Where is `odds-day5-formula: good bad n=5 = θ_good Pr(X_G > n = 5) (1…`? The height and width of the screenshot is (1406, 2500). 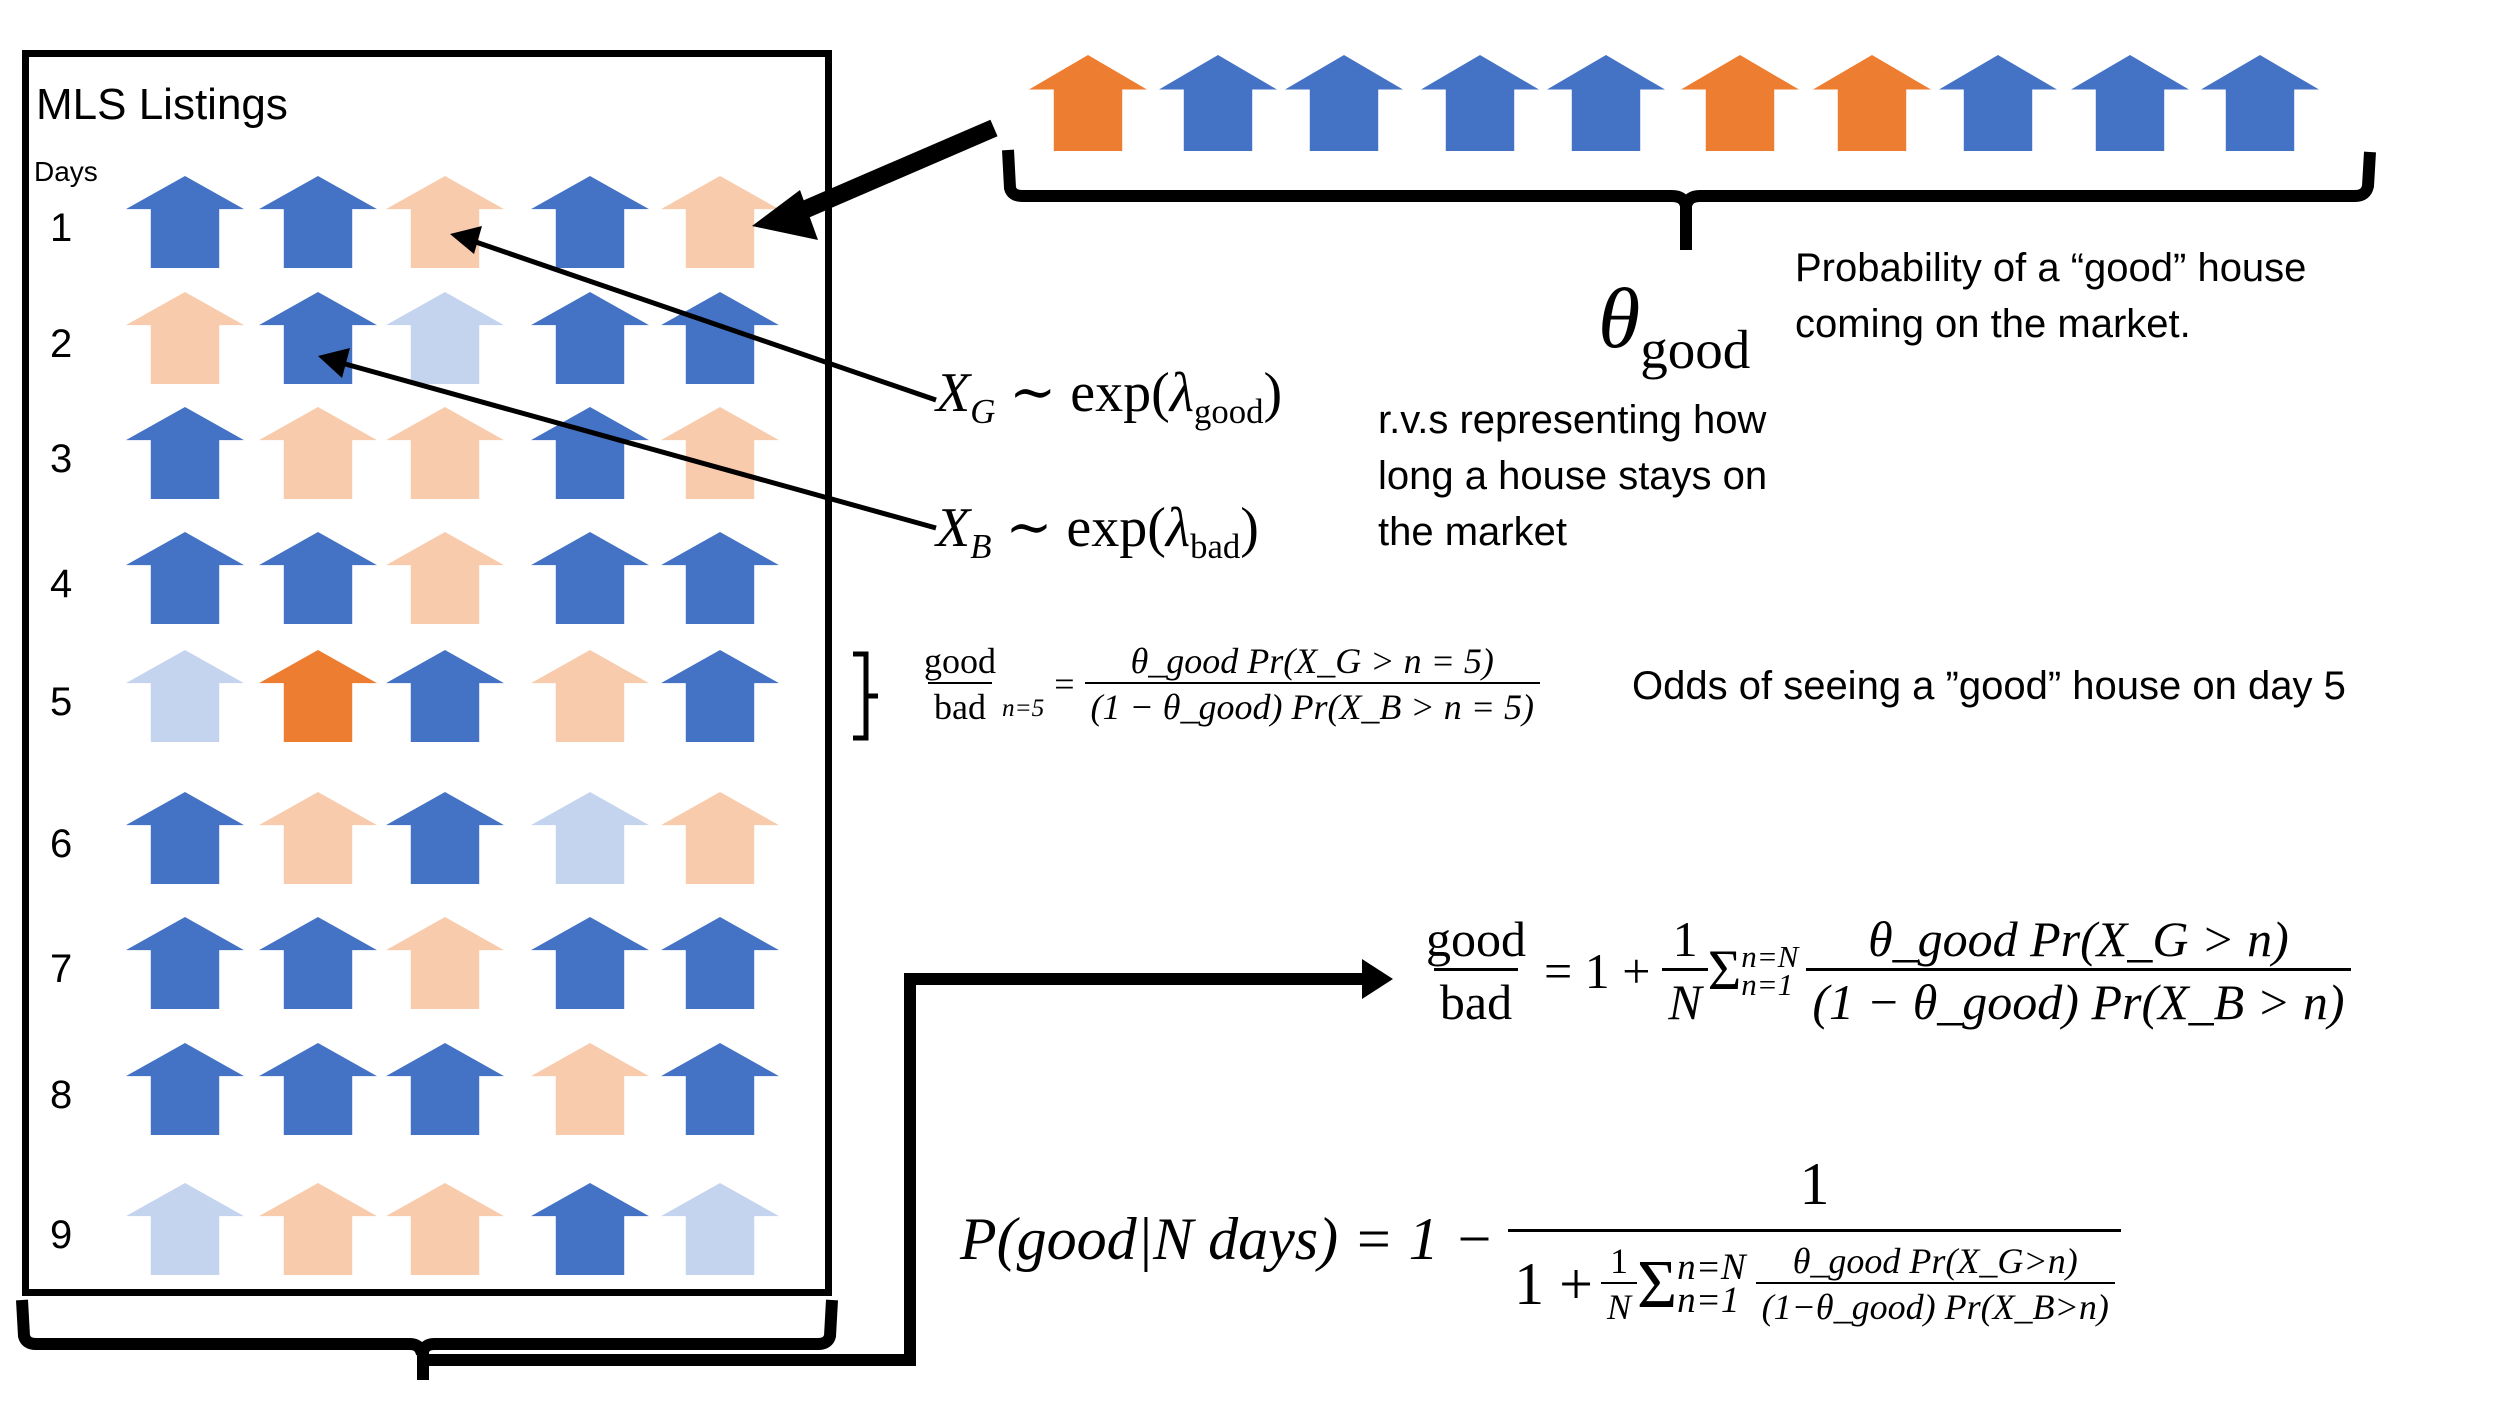
odds-day5-formula: good bad n=5 = θ_good Pr(X_G > n = 5) (1… is located at coordinates (1229, 684).